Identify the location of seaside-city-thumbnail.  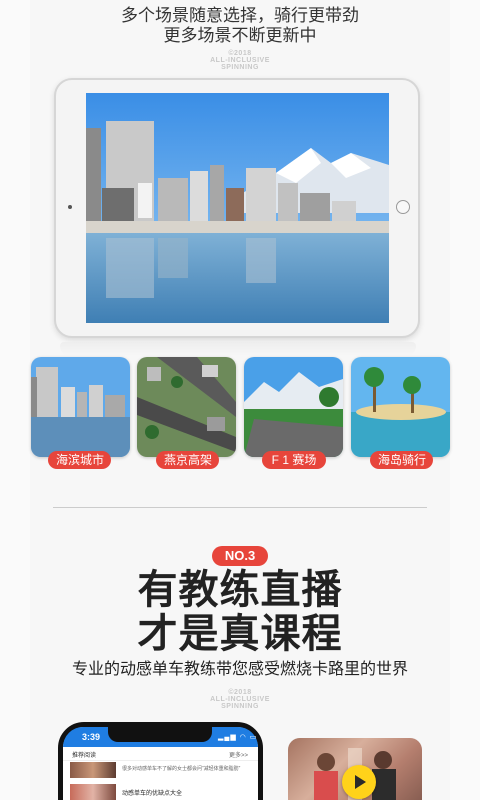
(80, 407).